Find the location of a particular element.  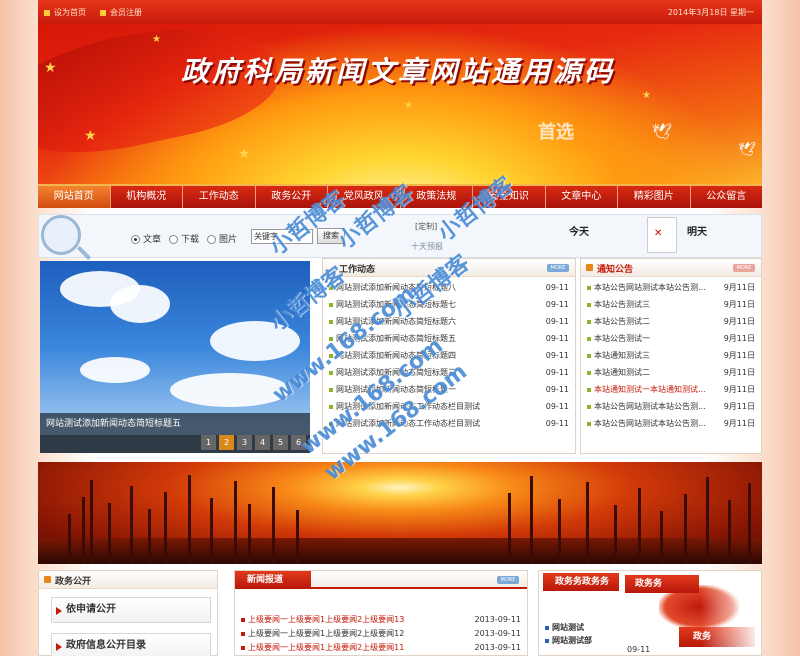

radio-article-label: 文章 is located at coordinates (152, 240).